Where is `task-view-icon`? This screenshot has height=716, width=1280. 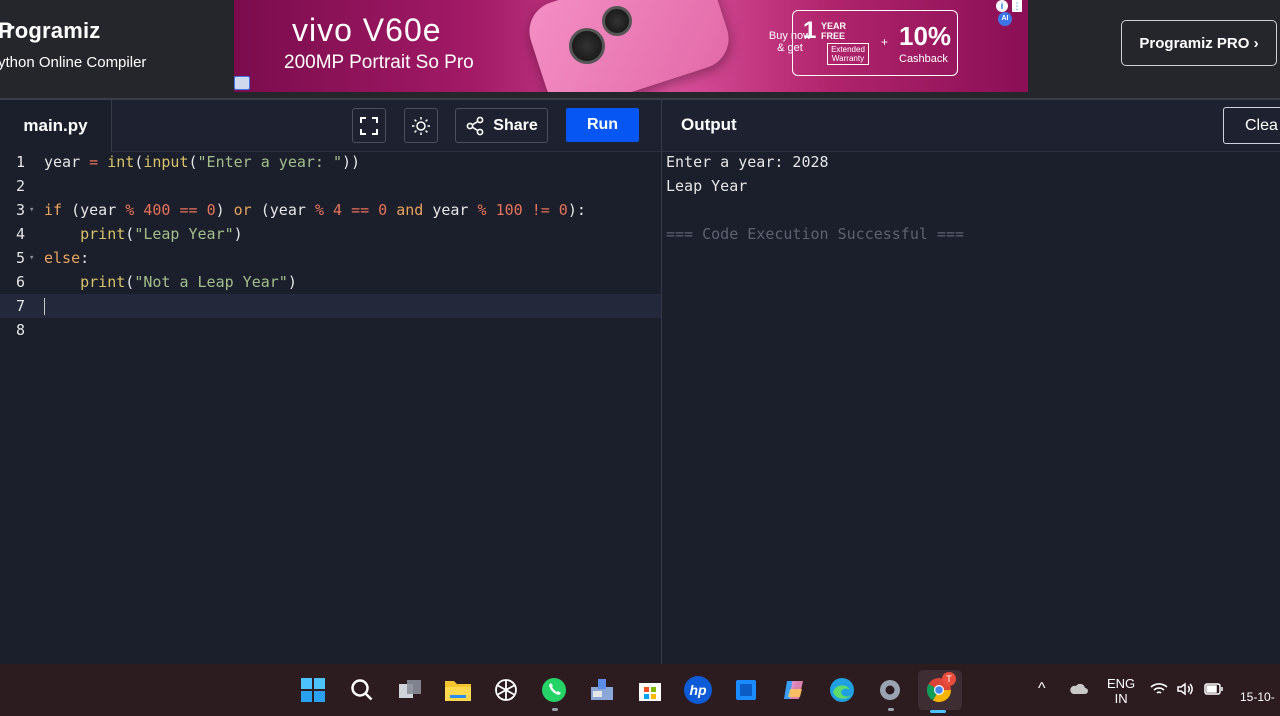 task-view-icon is located at coordinates (410, 690).